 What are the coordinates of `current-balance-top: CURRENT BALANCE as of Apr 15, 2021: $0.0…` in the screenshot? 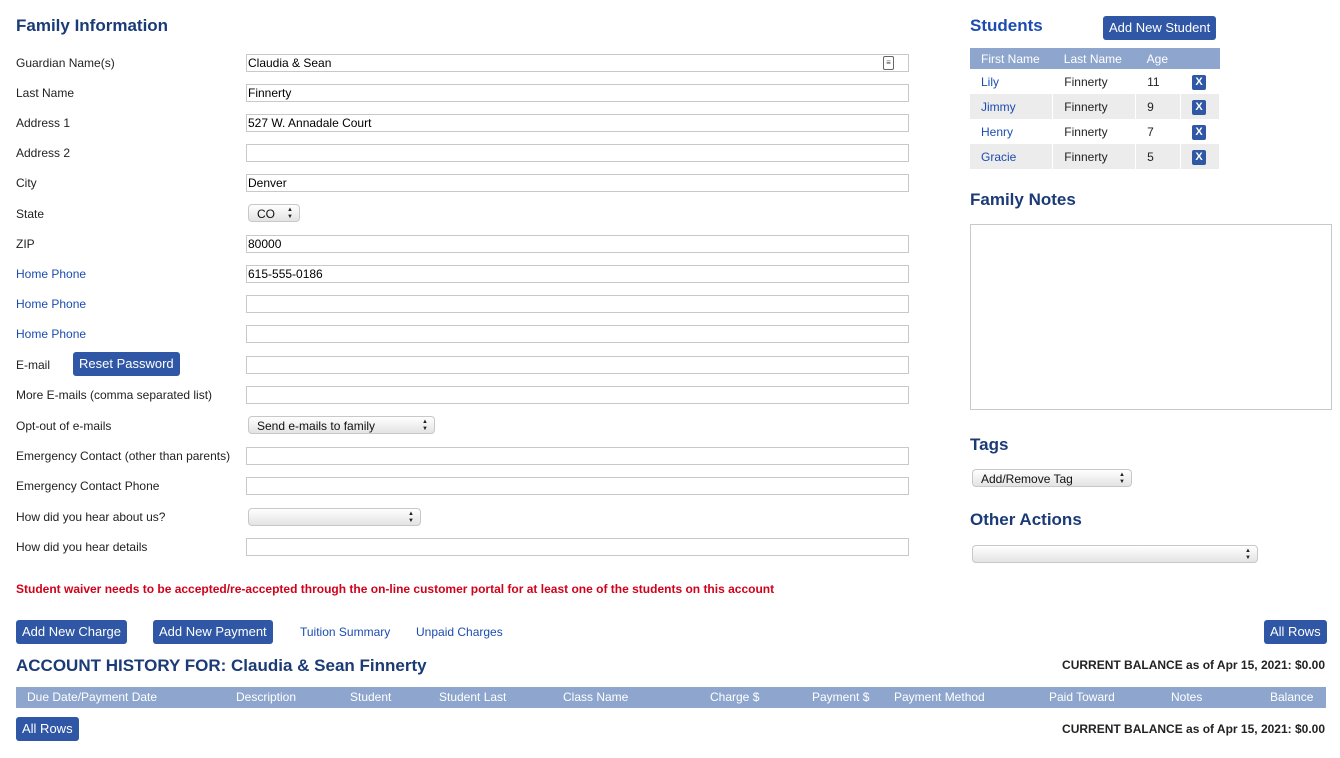 It's located at (1193, 665).